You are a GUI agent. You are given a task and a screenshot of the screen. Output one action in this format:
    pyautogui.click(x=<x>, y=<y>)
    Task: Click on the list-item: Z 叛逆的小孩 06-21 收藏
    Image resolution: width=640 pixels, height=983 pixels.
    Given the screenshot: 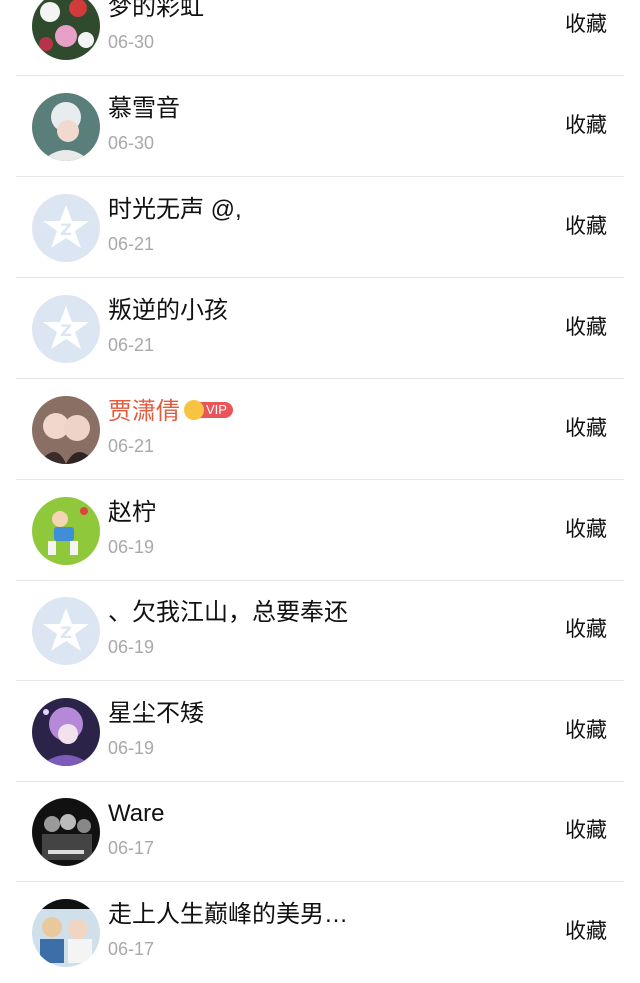 What is the action you would take?
    pyautogui.click(x=320, y=329)
    